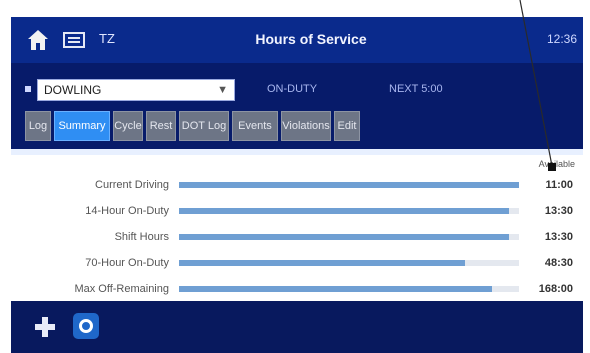 This screenshot has width=590, height=353. What do you see at coordinates (297, 152) in the screenshot?
I see `panel-strip` at bounding box center [297, 152].